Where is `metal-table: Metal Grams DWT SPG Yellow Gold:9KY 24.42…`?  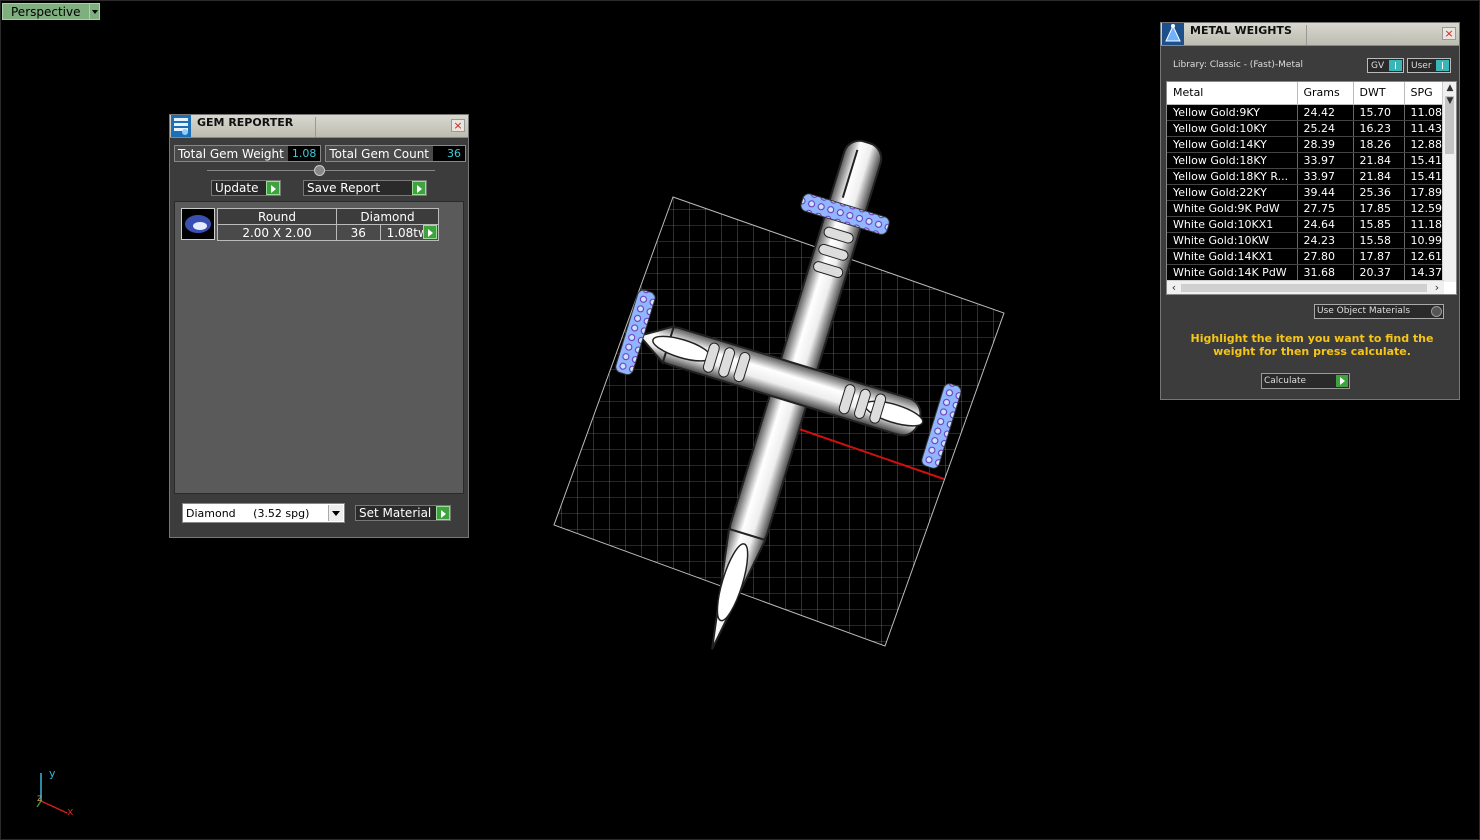 metal-table: Metal Grams DWT SPG Yellow Gold:9KY 24.42… is located at coordinates (1311, 188).